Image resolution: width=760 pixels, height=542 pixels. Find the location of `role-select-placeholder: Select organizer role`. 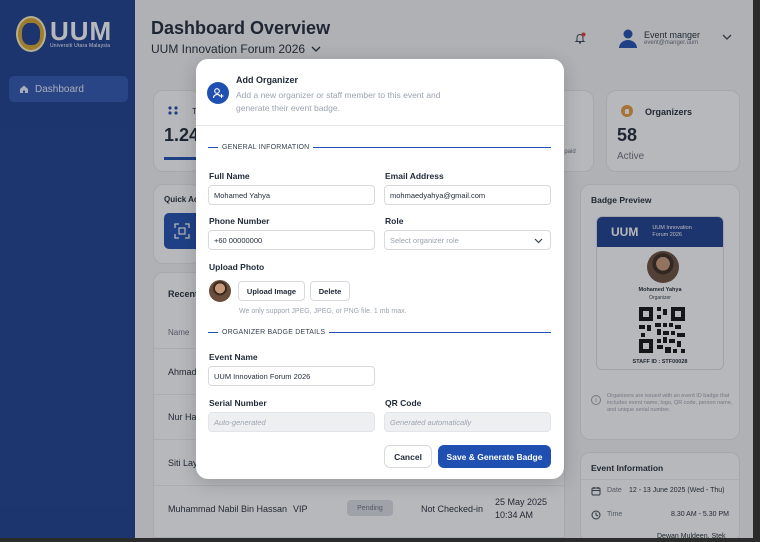

role-select-placeholder: Select organizer role is located at coordinates (424, 240).